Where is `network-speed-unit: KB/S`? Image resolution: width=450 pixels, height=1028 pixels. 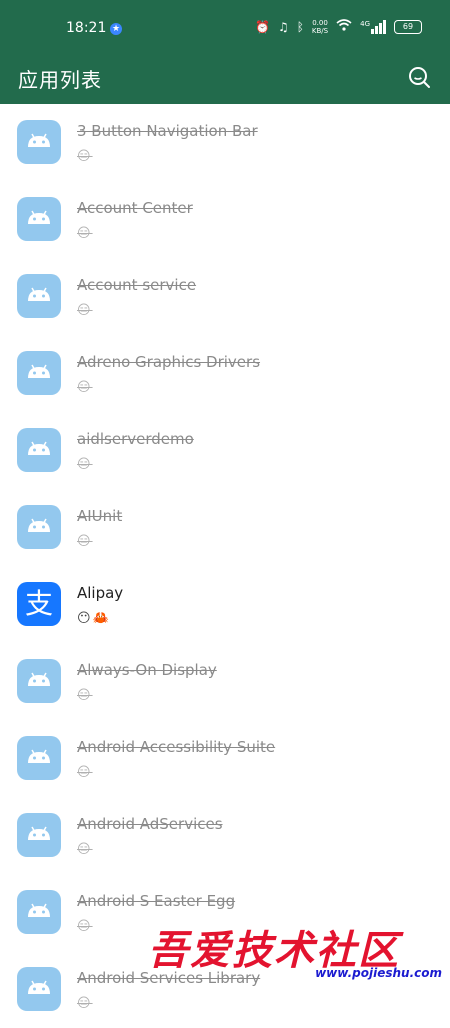 network-speed-unit: KB/S is located at coordinates (320, 30).